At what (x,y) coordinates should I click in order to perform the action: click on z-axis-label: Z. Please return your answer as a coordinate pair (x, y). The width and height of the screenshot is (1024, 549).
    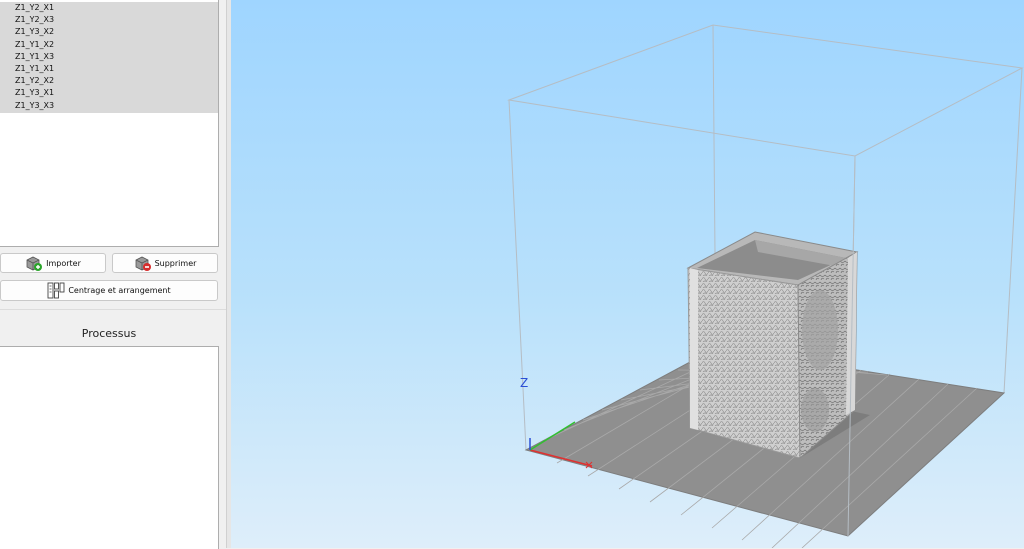
    Looking at the image, I should click on (524, 383).